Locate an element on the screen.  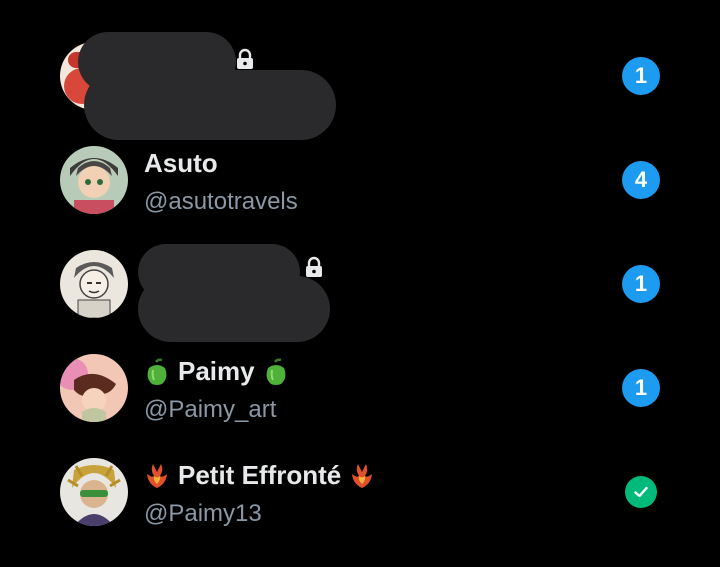
unread-badge: 4 is located at coordinates (641, 180).